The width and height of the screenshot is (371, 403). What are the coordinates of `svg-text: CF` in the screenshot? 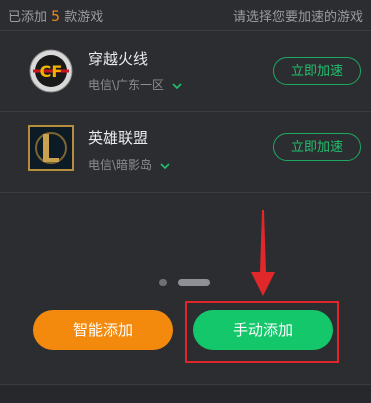 It's located at (51, 71).